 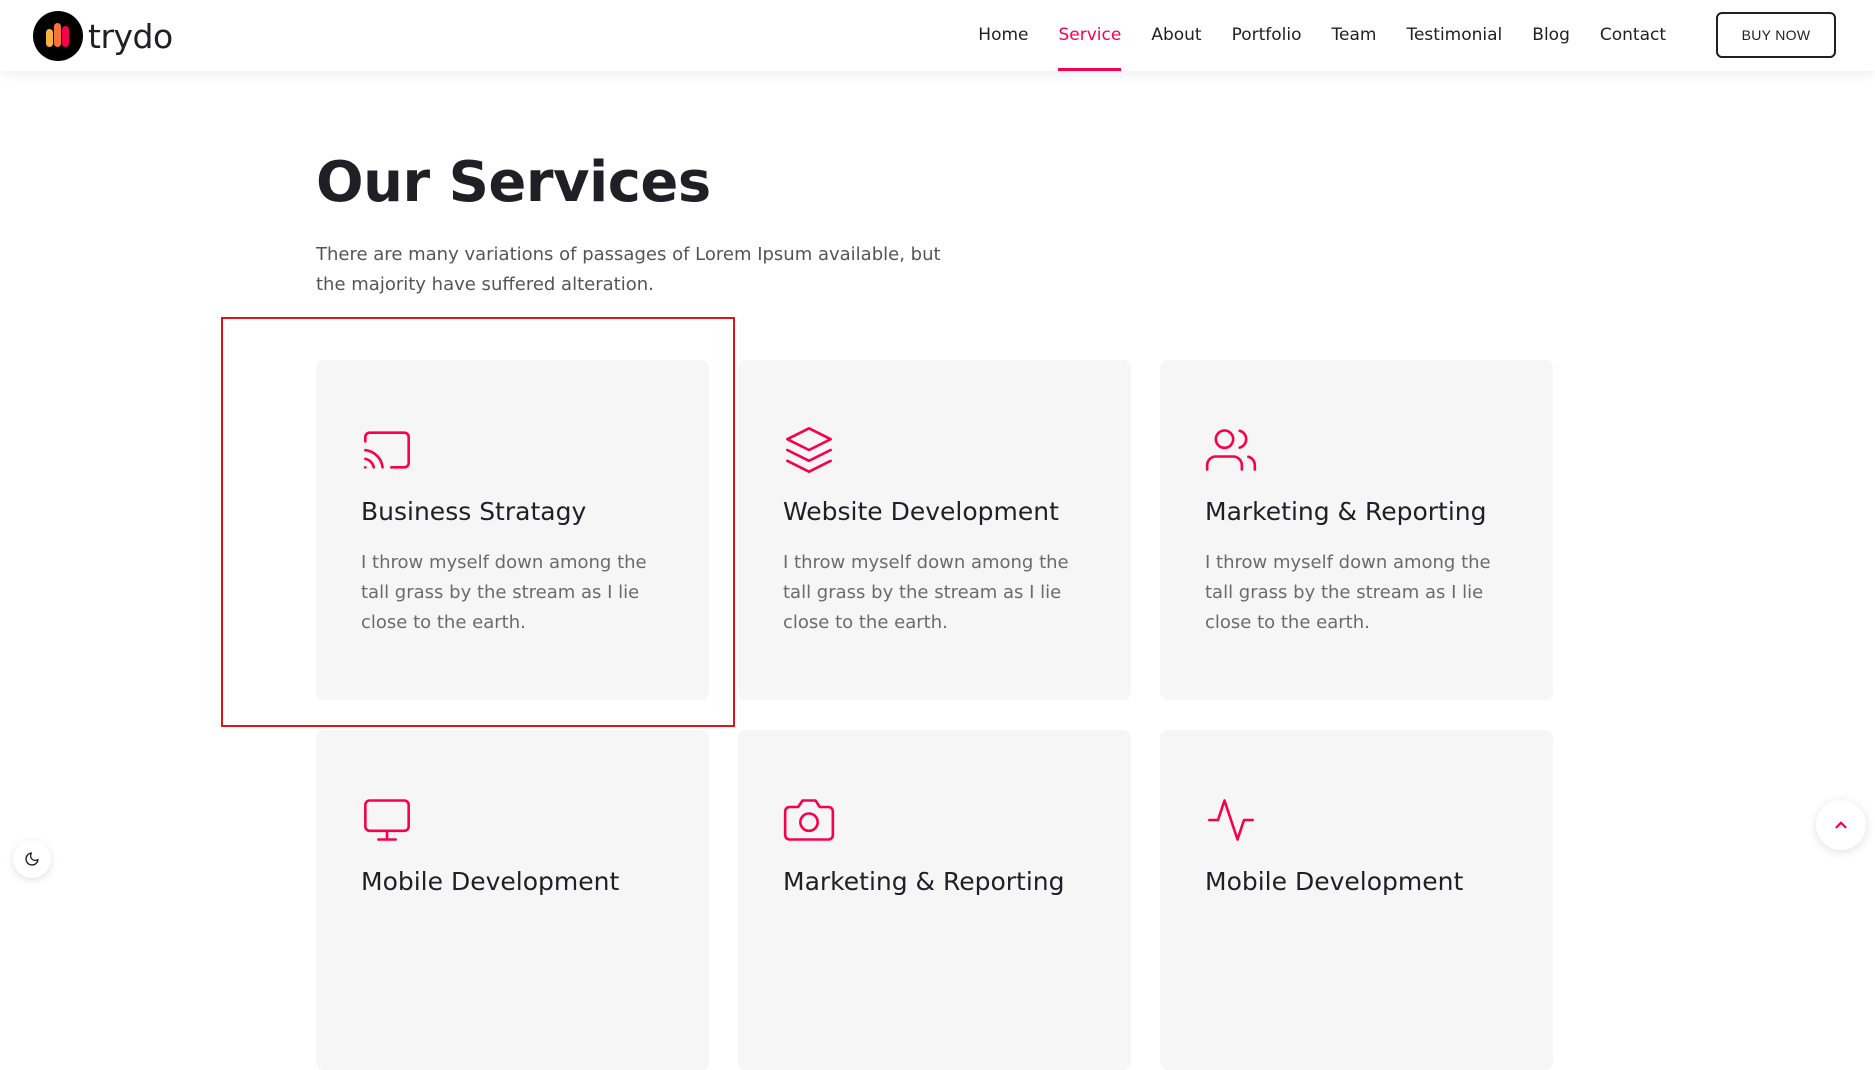 What do you see at coordinates (512, 900) in the screenshot?
I see `card-mobile-development: Mobile Development` at bounding box center [512, 900].